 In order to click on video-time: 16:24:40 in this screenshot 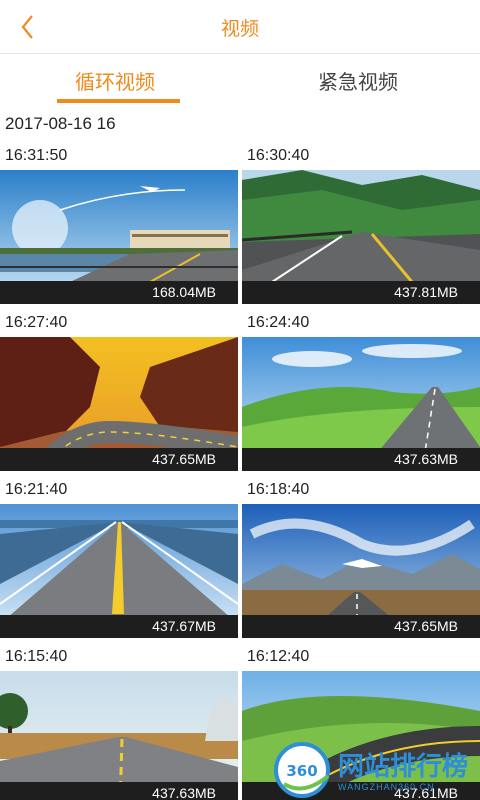, I will do `click(278, 322)`.